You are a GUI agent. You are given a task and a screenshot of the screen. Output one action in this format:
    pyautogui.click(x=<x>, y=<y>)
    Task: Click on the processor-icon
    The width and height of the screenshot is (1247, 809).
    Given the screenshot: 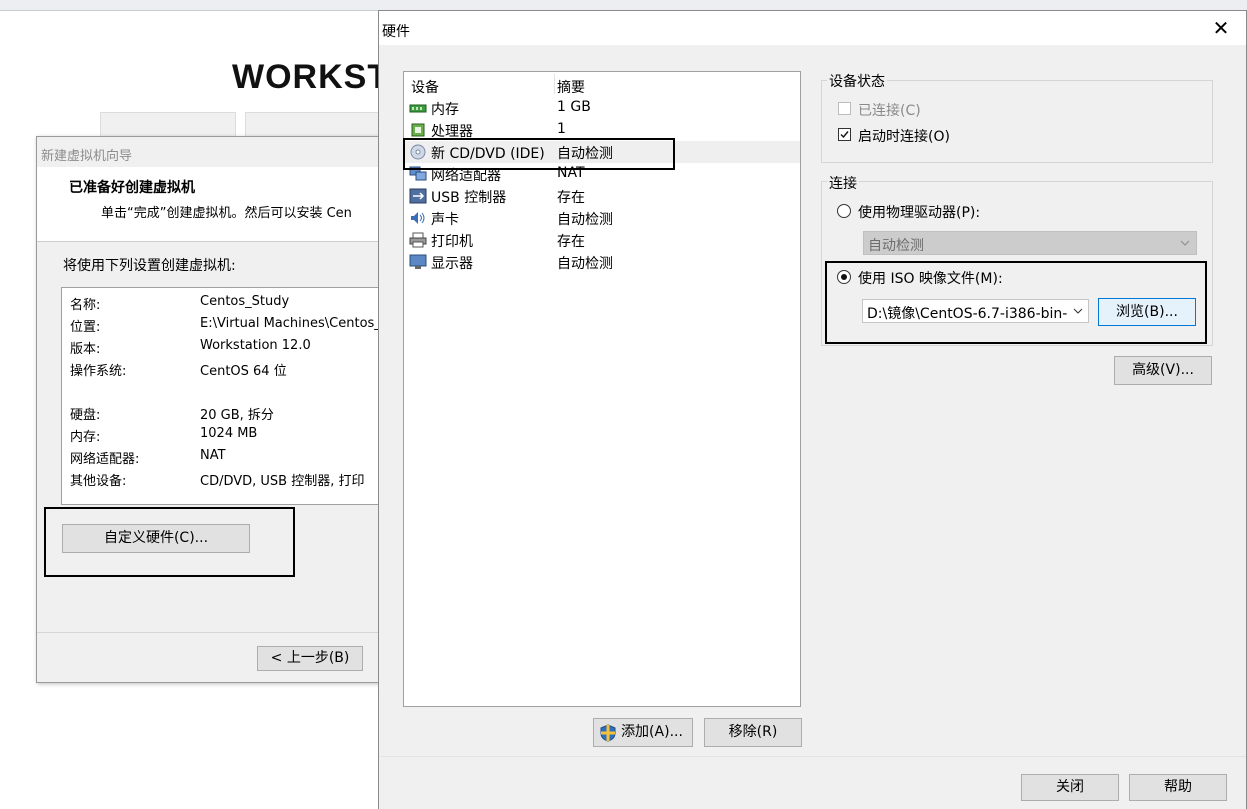 What is the action you would take?
    pyautogui.click(x=418, y=130)
    